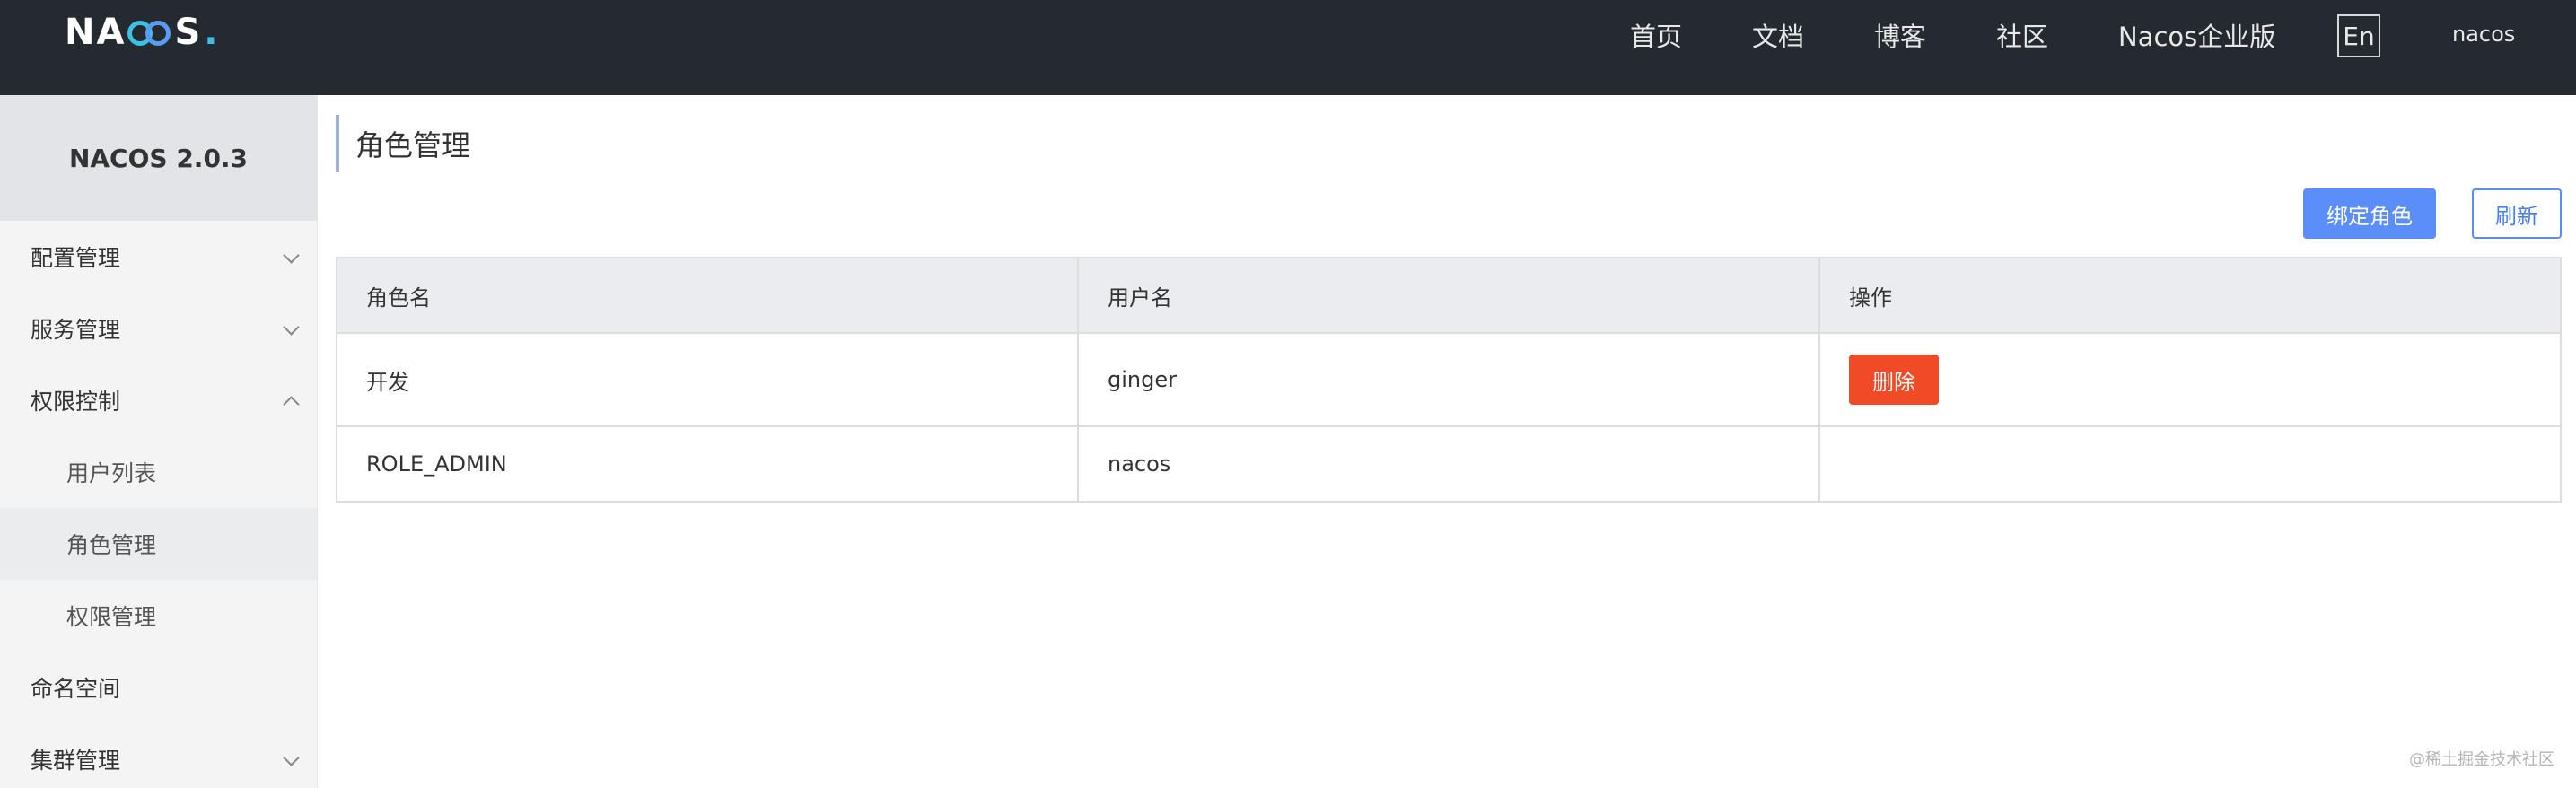 Image resolution: width=2576 pixels, height=788 pixels. Describe the element at coordinates (1778, 35) in the screenshot. I see `nav-docs: 文档` at that location.